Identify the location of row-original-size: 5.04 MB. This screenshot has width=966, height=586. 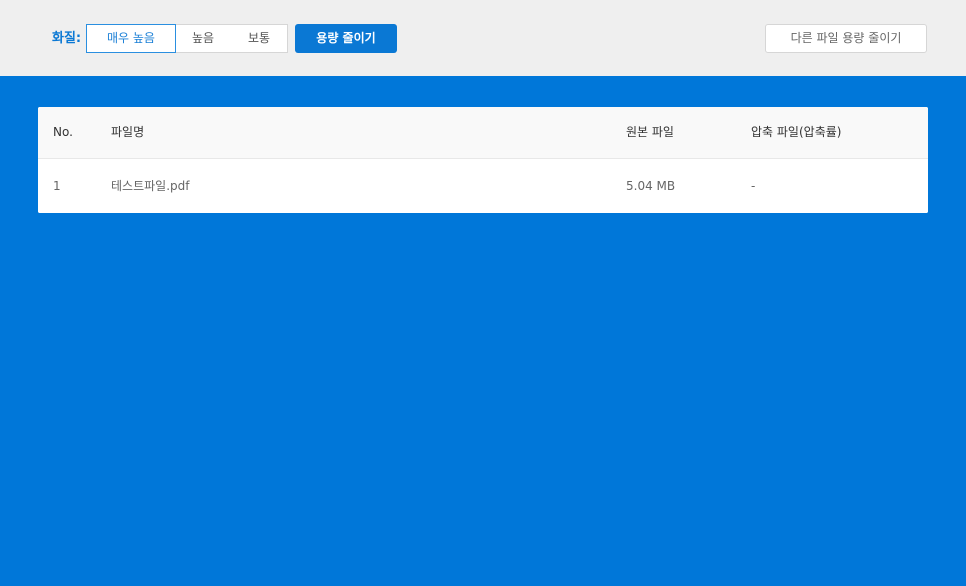
(651, 186).